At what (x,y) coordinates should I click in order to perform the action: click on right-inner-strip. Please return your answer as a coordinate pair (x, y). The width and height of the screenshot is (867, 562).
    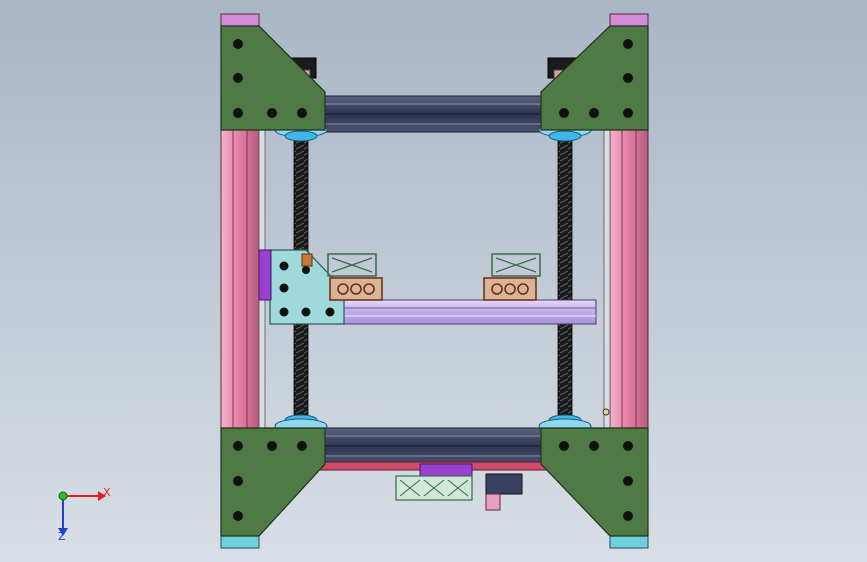
    Looking at the image, I should click on (607, 280).